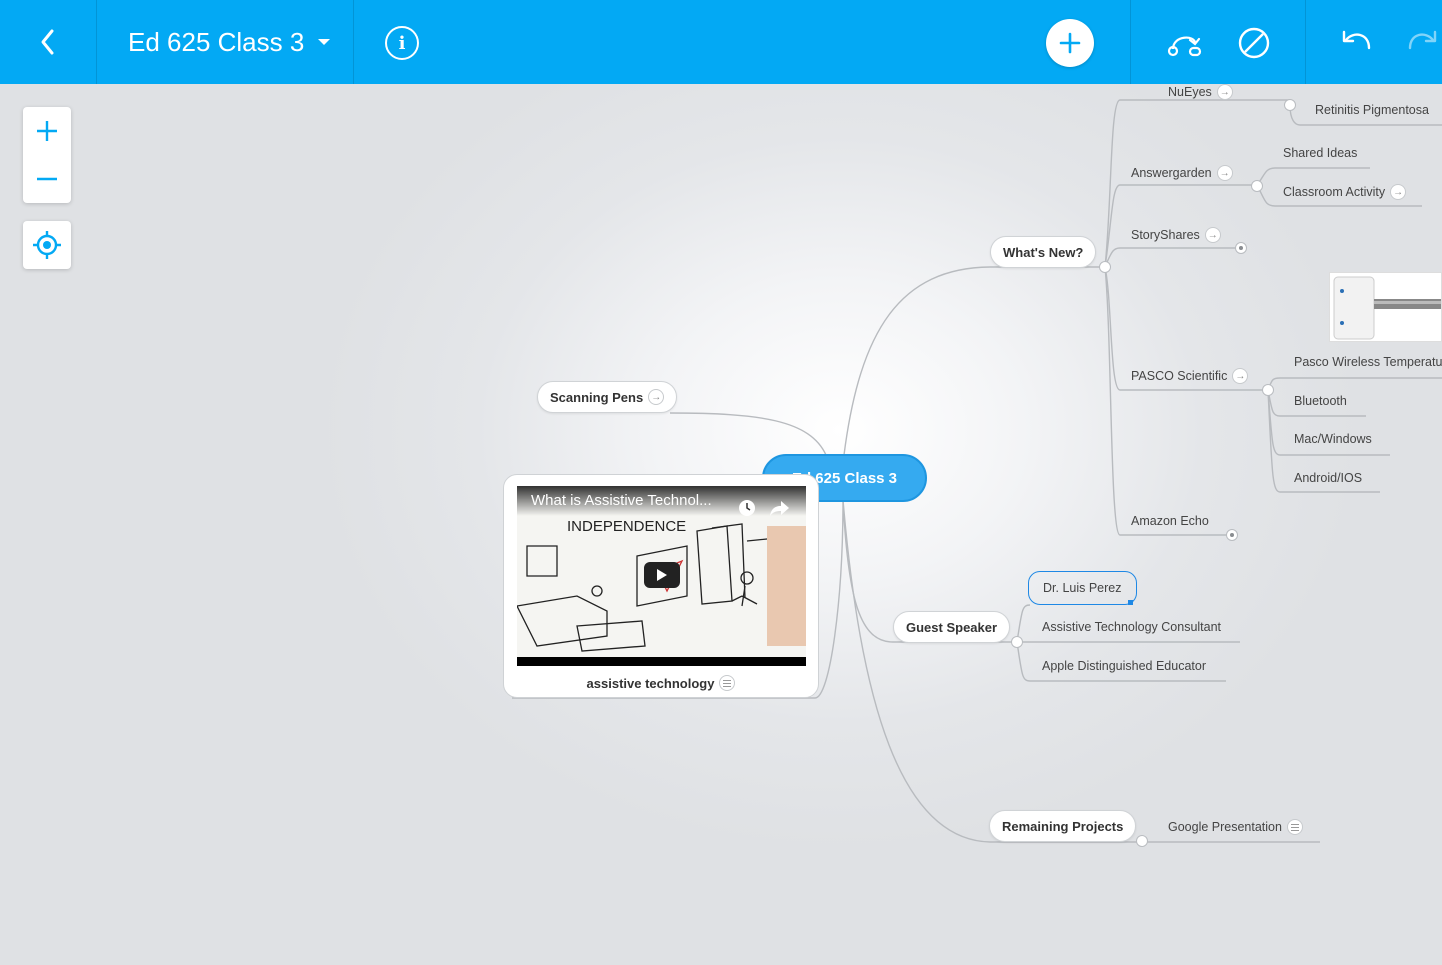 This screenshot has height=965, width=1442. Describe the element at coordinates (661, 661) in the screenshot. I see `video-bottom-bar` at that location.